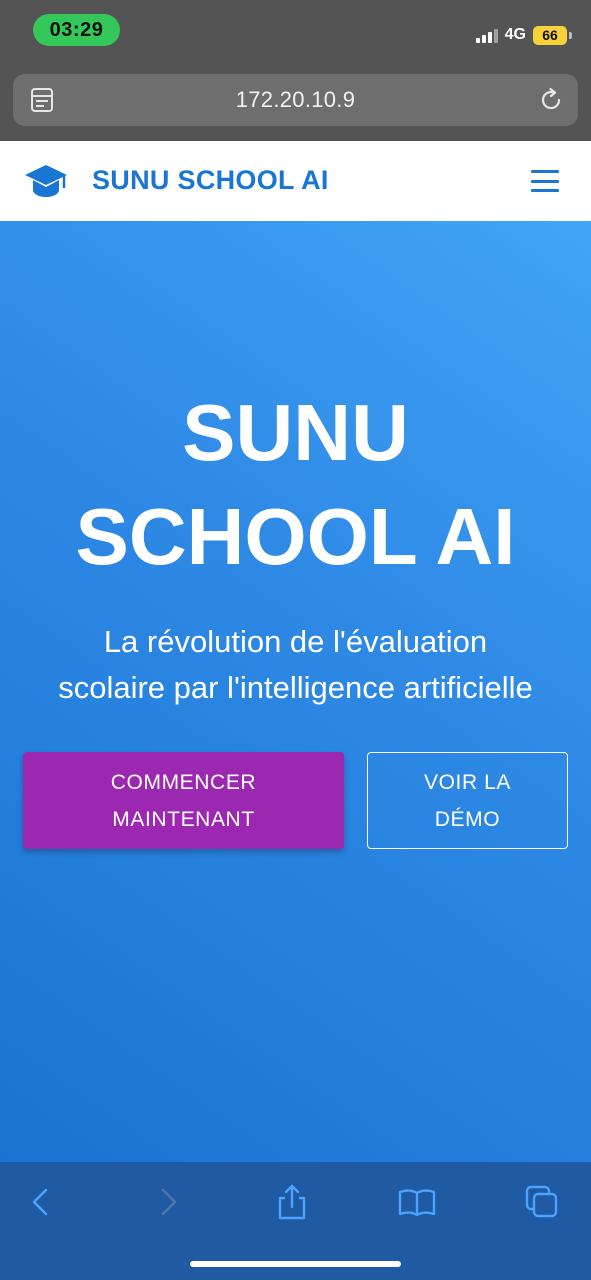 The height and width of the screenshot is (1280, 591). Describe the element at coordinates (210, 180) in the screenshot. I see `brand-title: SUNU SCHOOL AI` at that location.